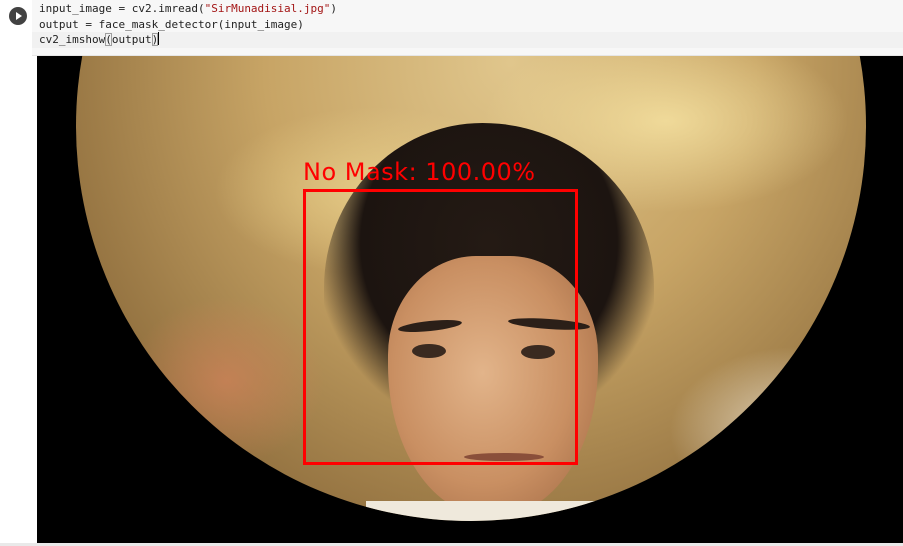  I want to click on string-literal: "SirMunadisial.jpg", so click(267, 8).